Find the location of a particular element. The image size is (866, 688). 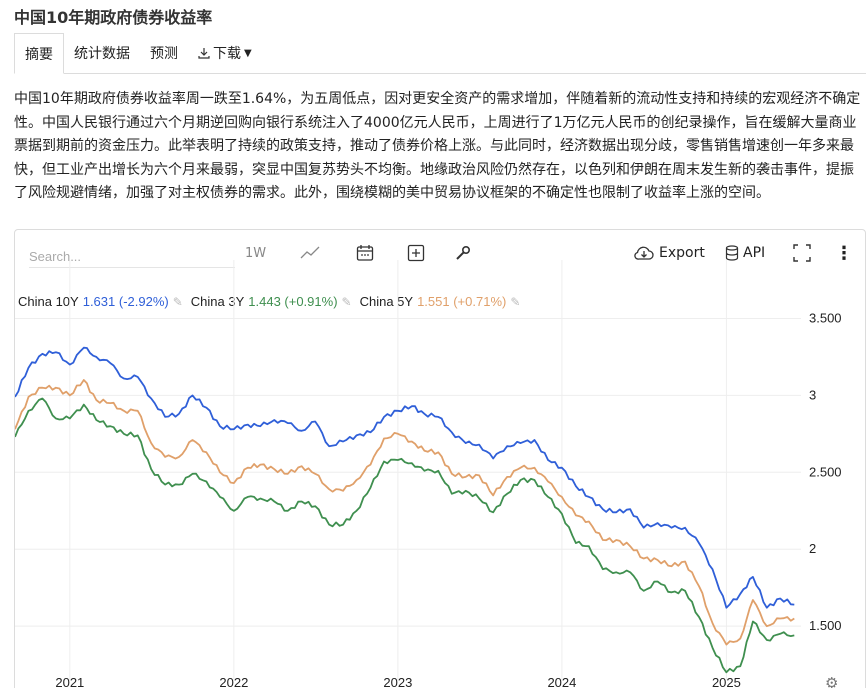

gear-icon: ⚙ is located at coordinates (831, 681).